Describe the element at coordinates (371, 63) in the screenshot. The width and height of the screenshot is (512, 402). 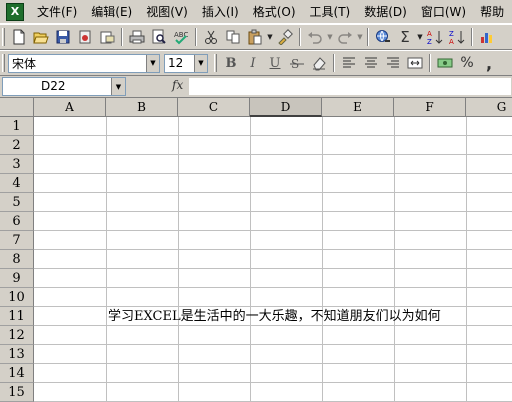
I see `align-center-button` at that location.